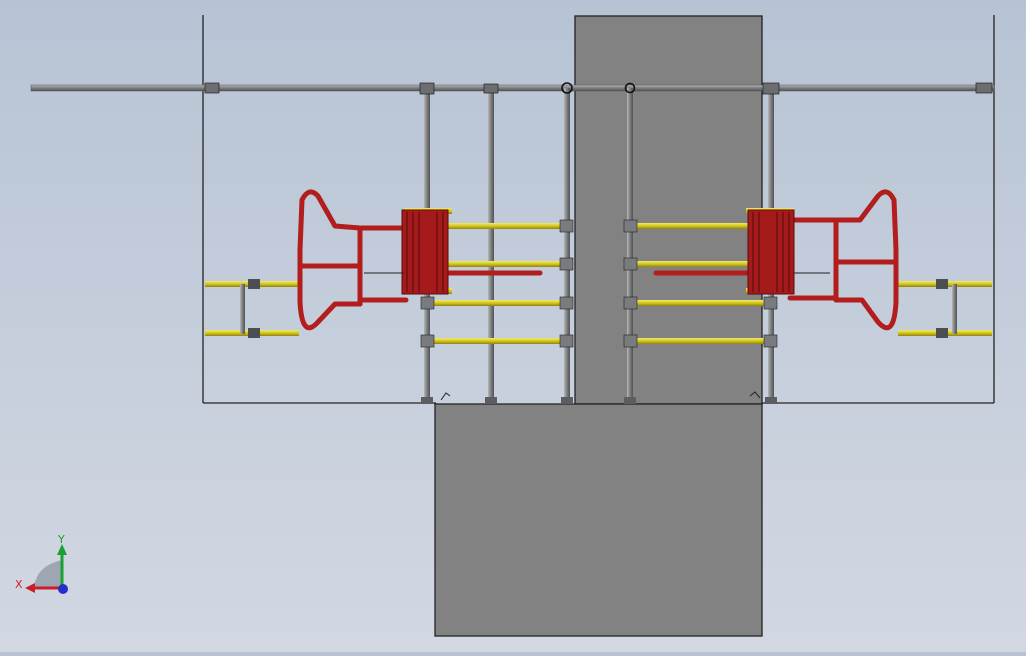 The height and width of the screenshot is (656, 1026). What do you see at coordinates (41, 563) in the screenshot?
I see `coordinate-triad-icon: Y X` at bounding box center [41, 563].